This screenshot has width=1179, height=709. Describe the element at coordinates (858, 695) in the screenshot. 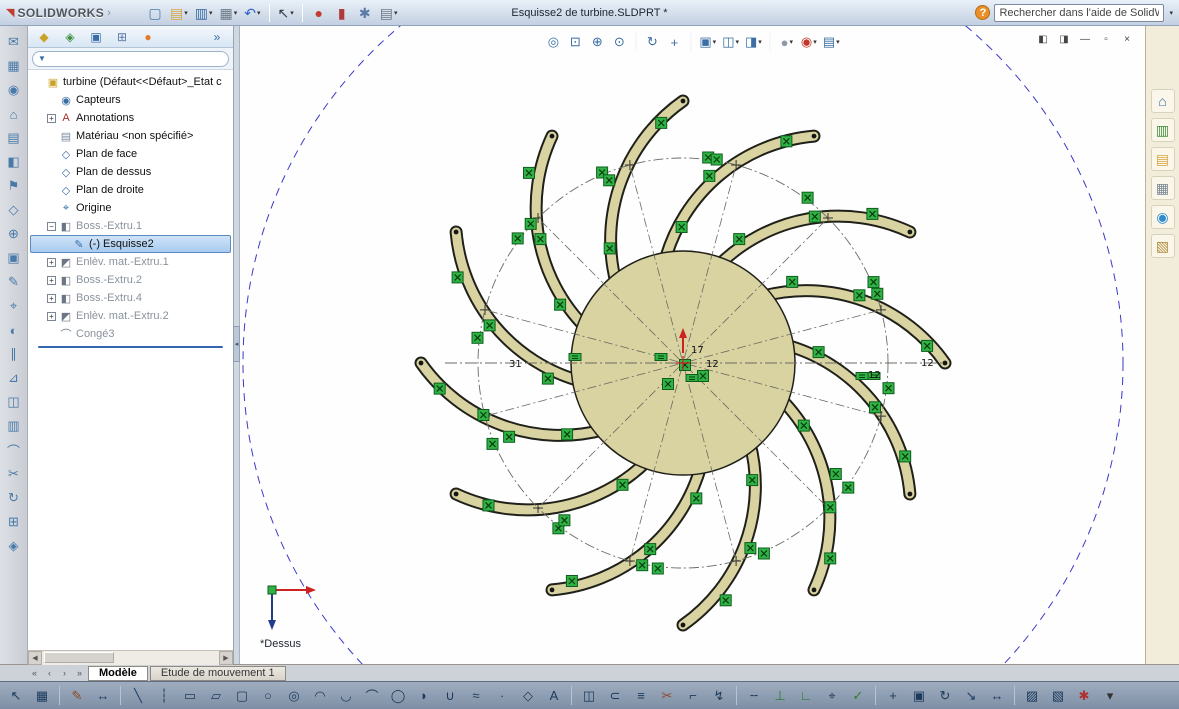

I see `fully-define-sketch: ✓` at that location.